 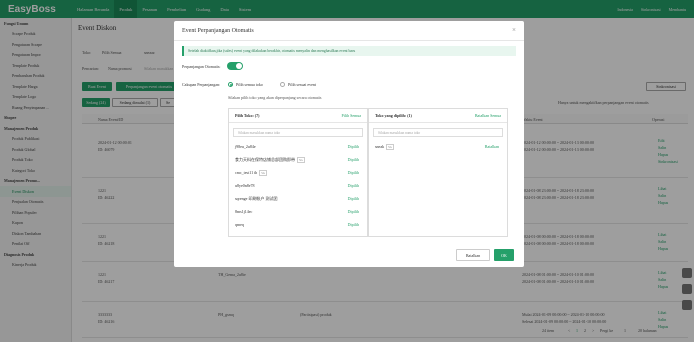 I want to click on shop-list-item: 食力天料在保特店铺总部团购即带 SG Dipilih, so click(x=297, y=159).